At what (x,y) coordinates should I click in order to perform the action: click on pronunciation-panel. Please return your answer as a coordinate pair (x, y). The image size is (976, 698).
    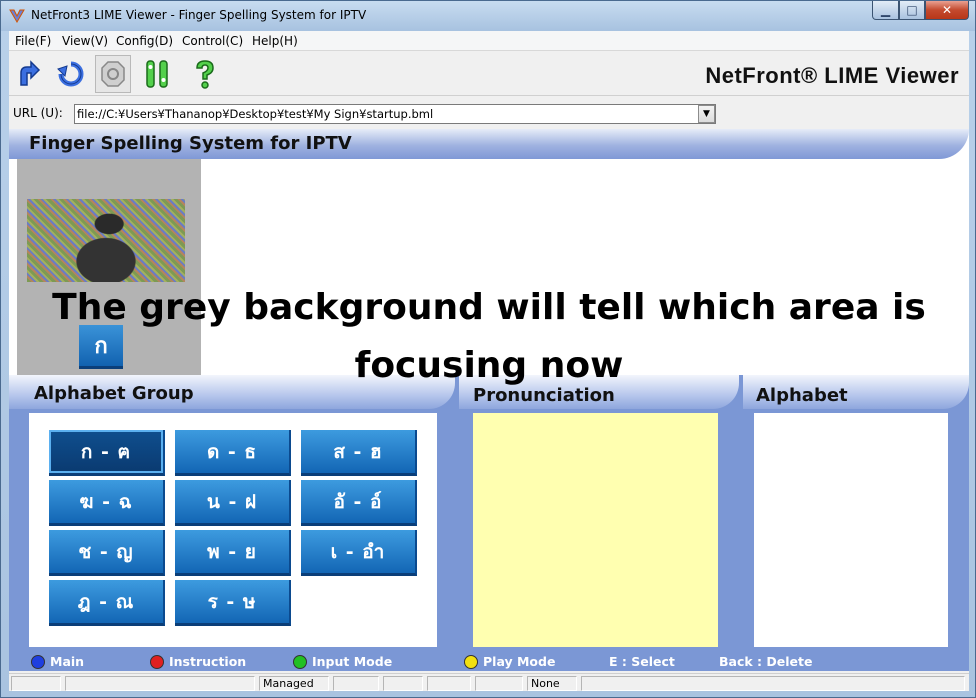
    Looking at the image, I should click on (595, 530).